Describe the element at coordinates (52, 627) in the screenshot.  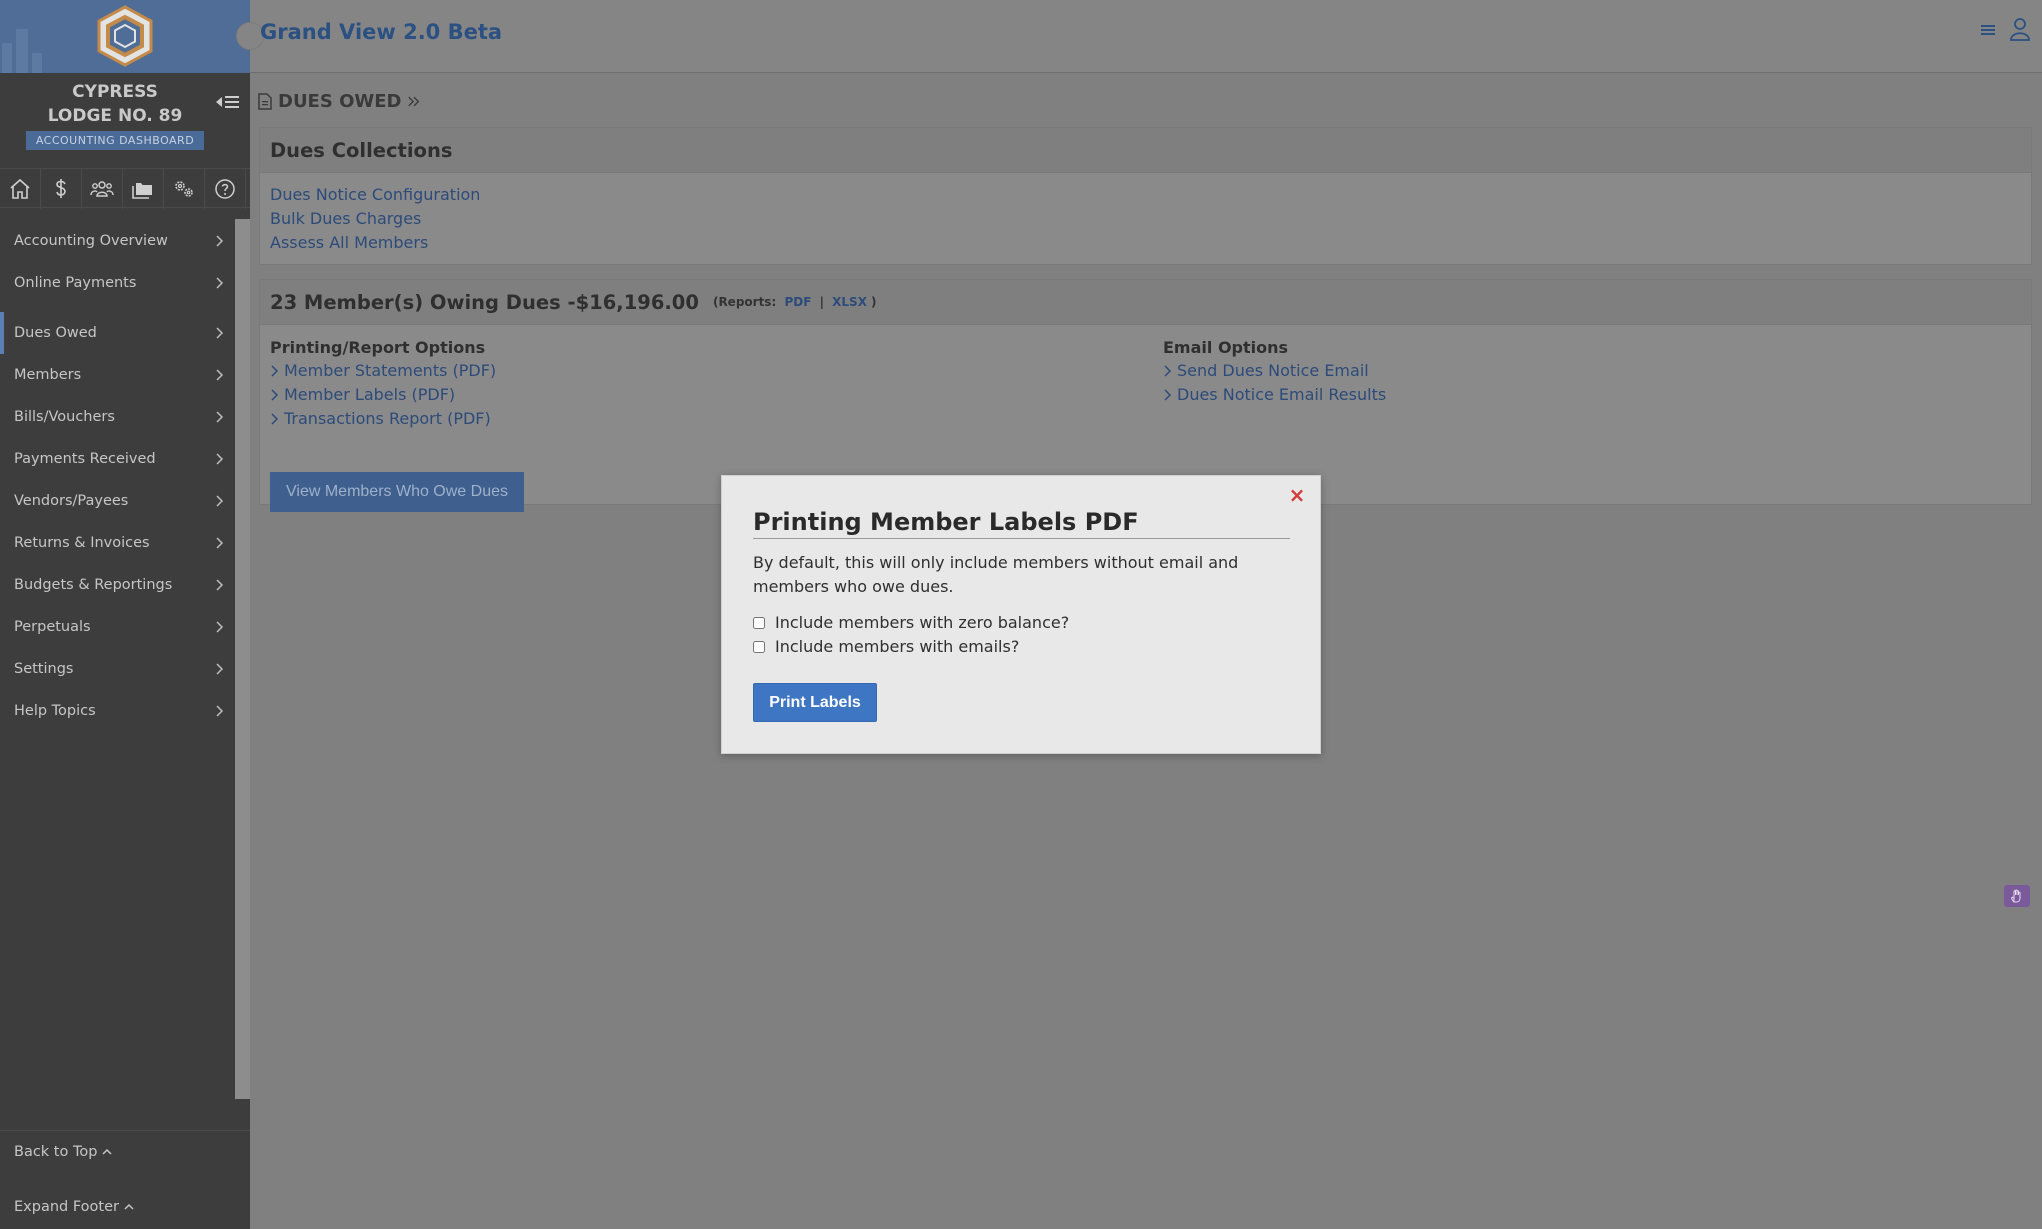
I see `sidebar-item-label: Perpetuals` at that location.